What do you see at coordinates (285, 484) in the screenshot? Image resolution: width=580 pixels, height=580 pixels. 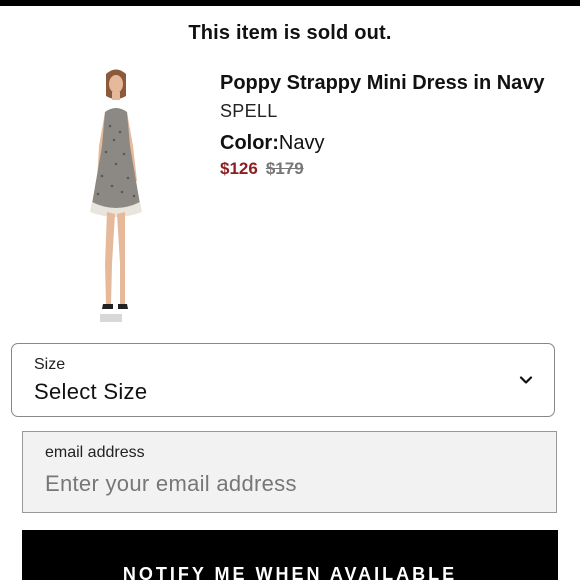 I see `email-input` at bounding box center [285, 484].